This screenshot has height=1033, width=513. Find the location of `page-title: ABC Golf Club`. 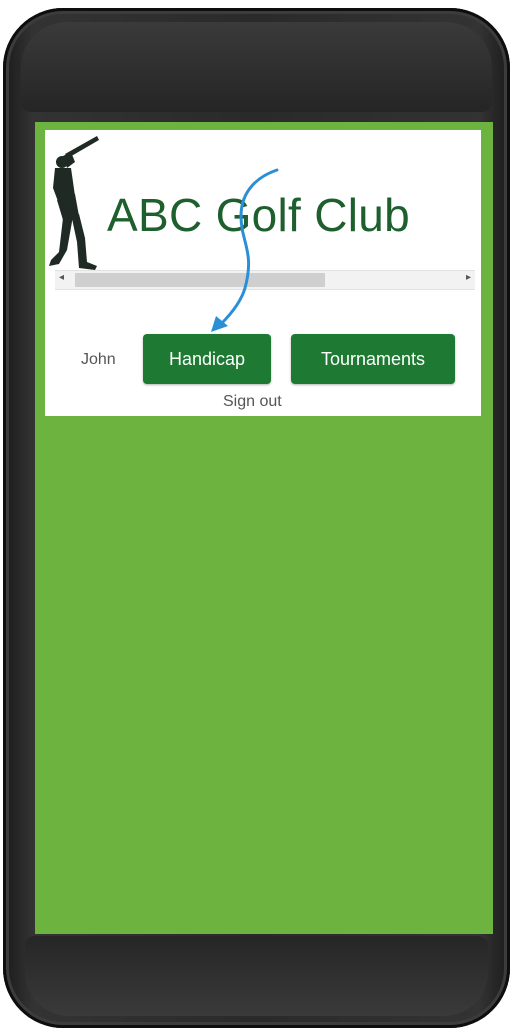

page-title: ABC Golf Club is located at coordinates (259, 215).